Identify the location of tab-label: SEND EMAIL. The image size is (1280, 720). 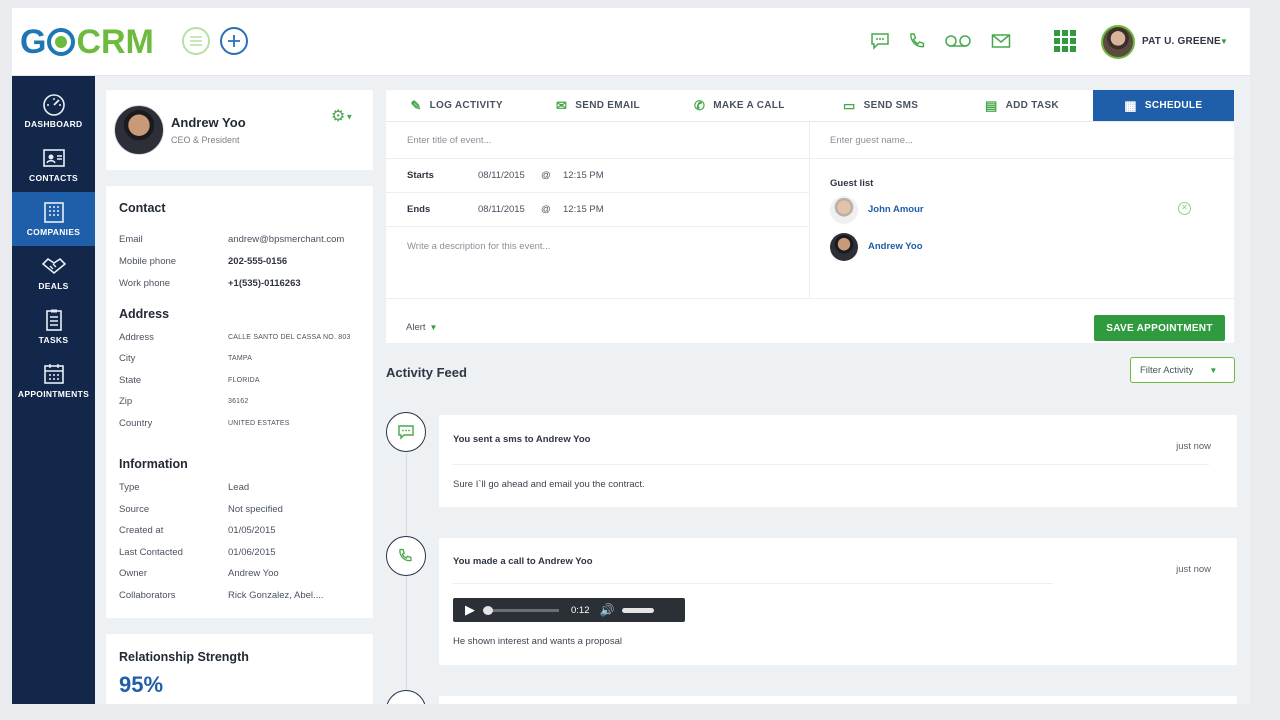
(607, 105).